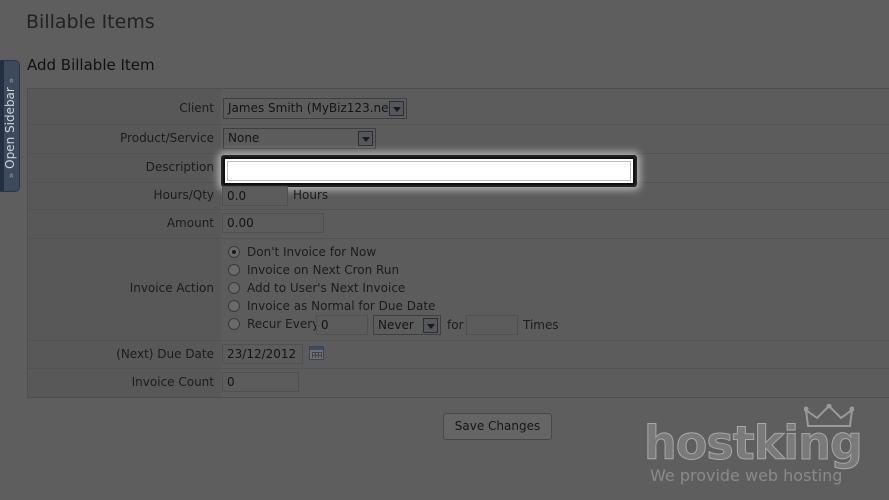 Image resolution: width=889 pixels, height=500 pixels. What do you see at coordinates (12, 80) in the screenshot?
I see `chevron-right-icon: »` at bounding box center [12, 80].